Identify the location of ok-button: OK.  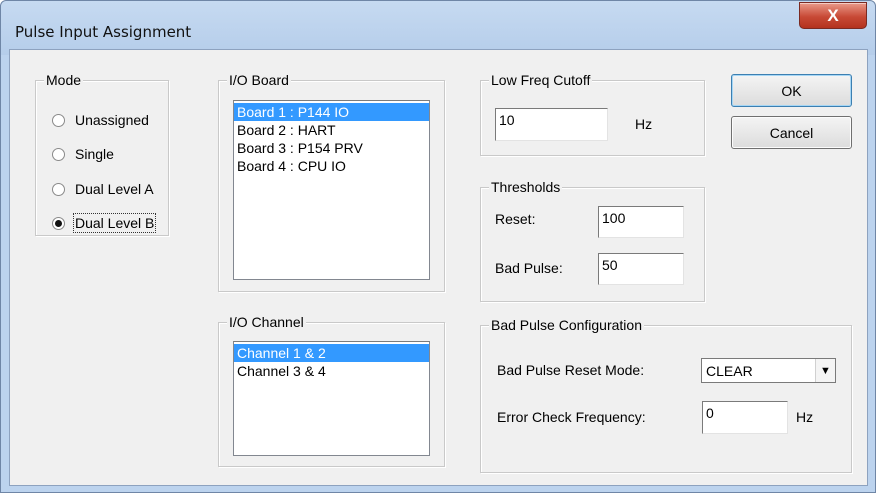
(791, 90).